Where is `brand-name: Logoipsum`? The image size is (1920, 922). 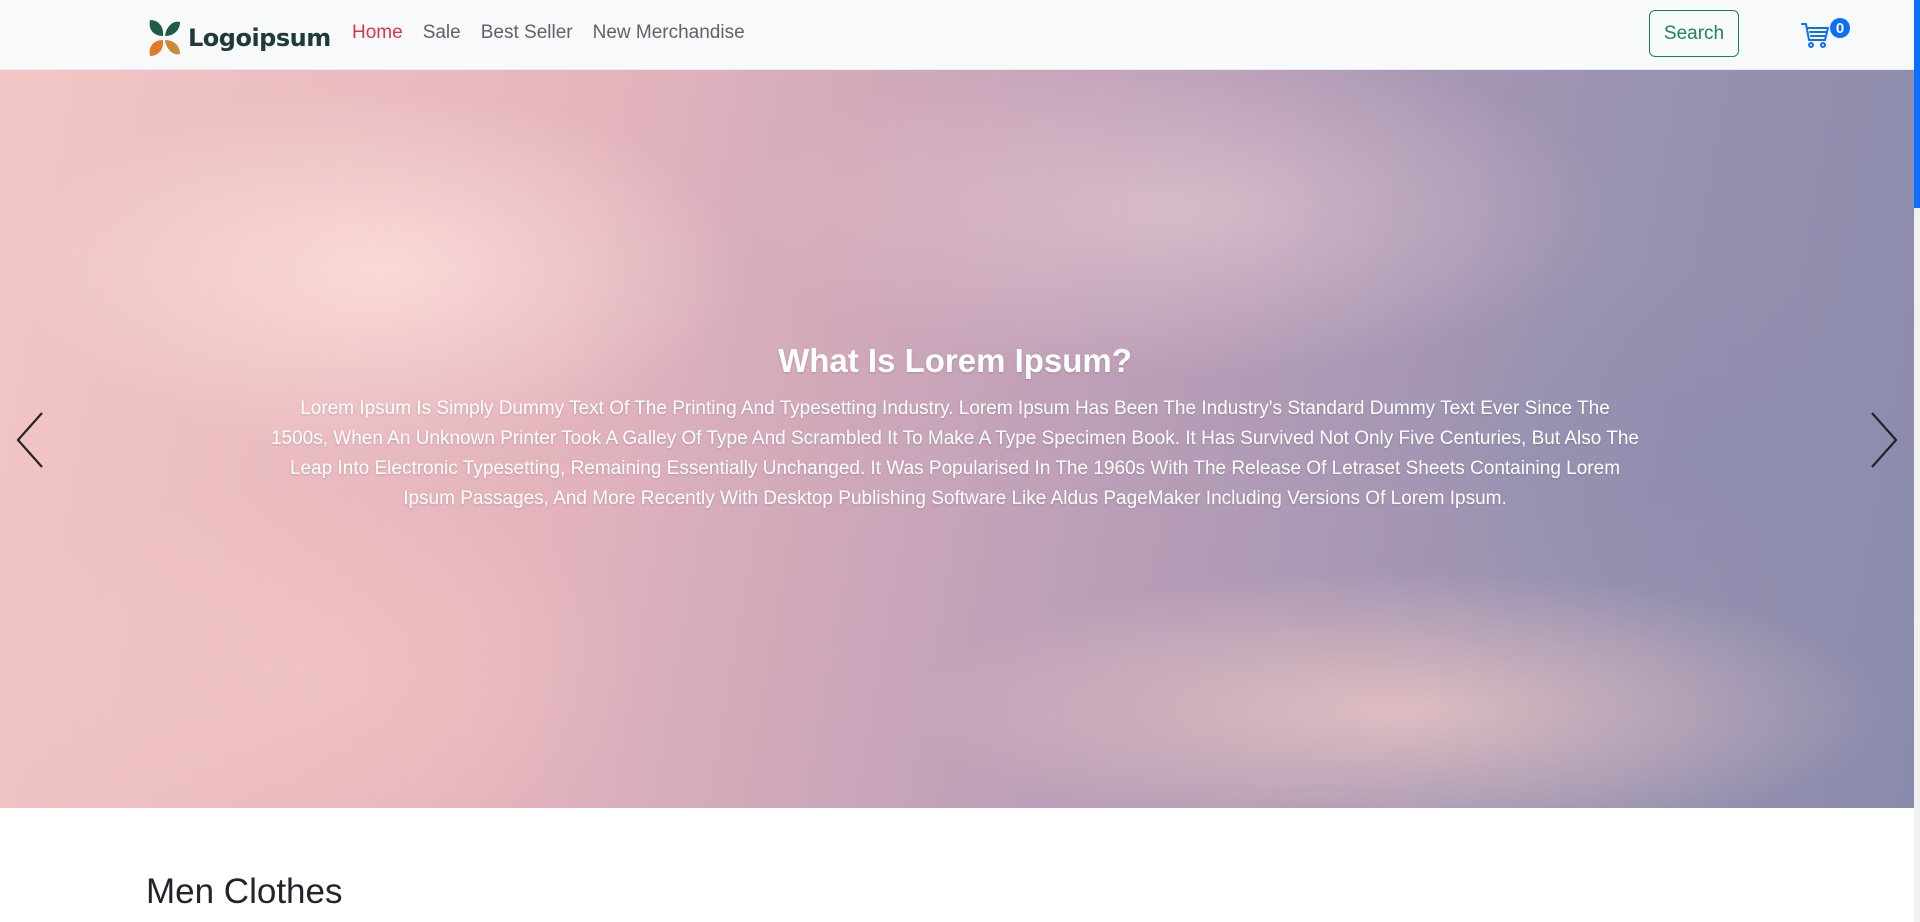 brand-name: Logoipsum is located at coordinates (259, 38).